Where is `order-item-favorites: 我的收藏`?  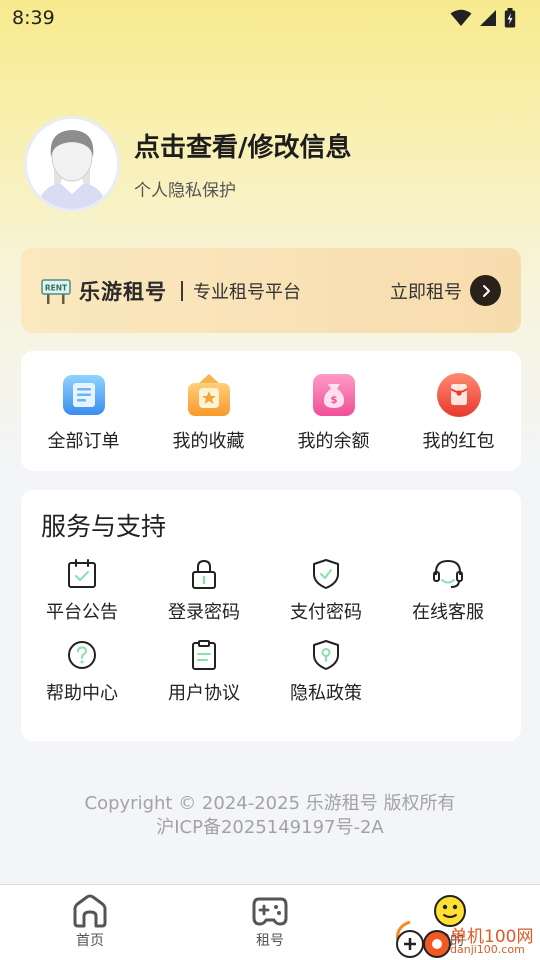
order-item-favorites: 我的收藏 is located at coordinates (208, 411).